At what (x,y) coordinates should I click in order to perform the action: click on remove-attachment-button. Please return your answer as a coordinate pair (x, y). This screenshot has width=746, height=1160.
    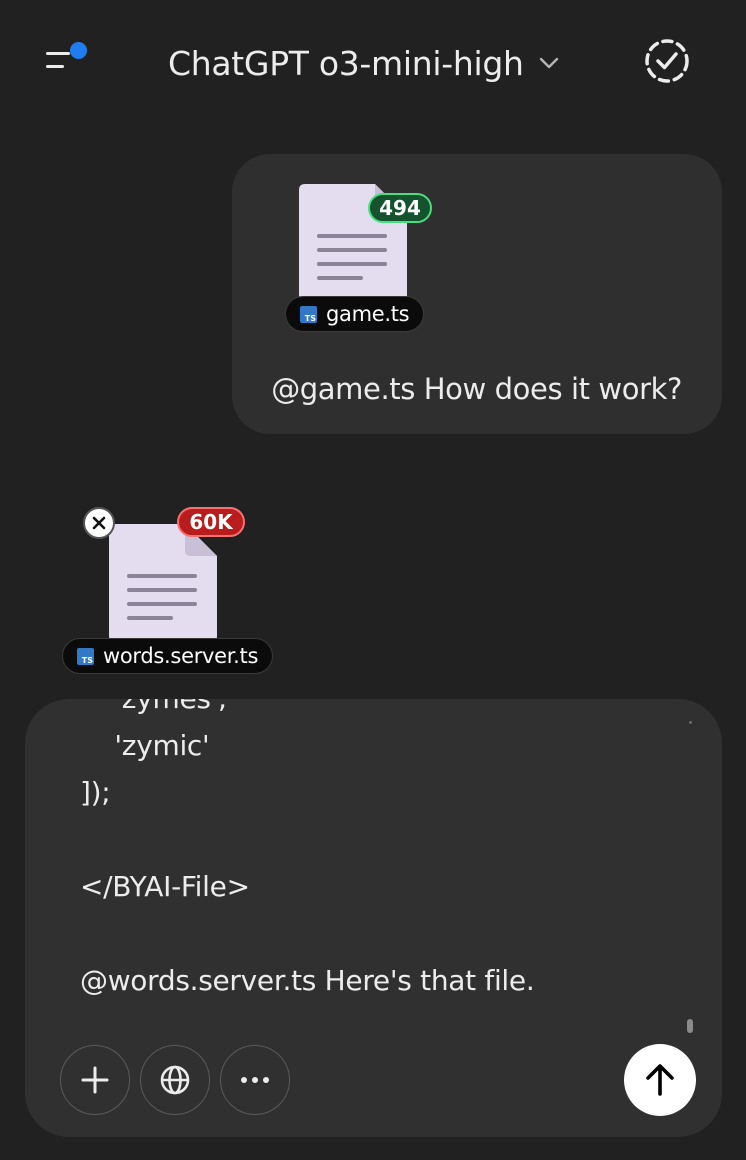
    Looking at the image, I should click on (99, 523).